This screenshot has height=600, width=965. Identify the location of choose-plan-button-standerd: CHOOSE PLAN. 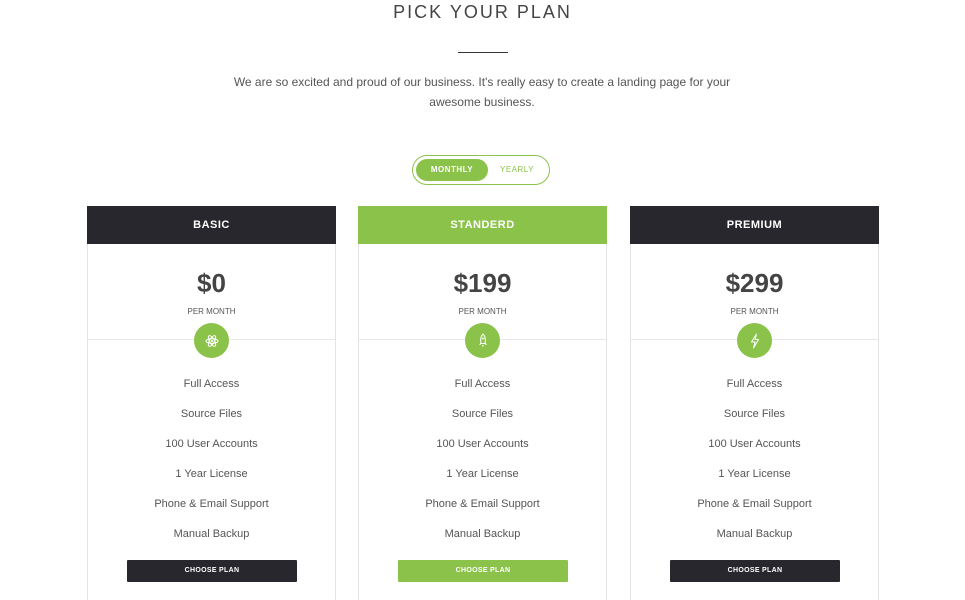
(483, 571).